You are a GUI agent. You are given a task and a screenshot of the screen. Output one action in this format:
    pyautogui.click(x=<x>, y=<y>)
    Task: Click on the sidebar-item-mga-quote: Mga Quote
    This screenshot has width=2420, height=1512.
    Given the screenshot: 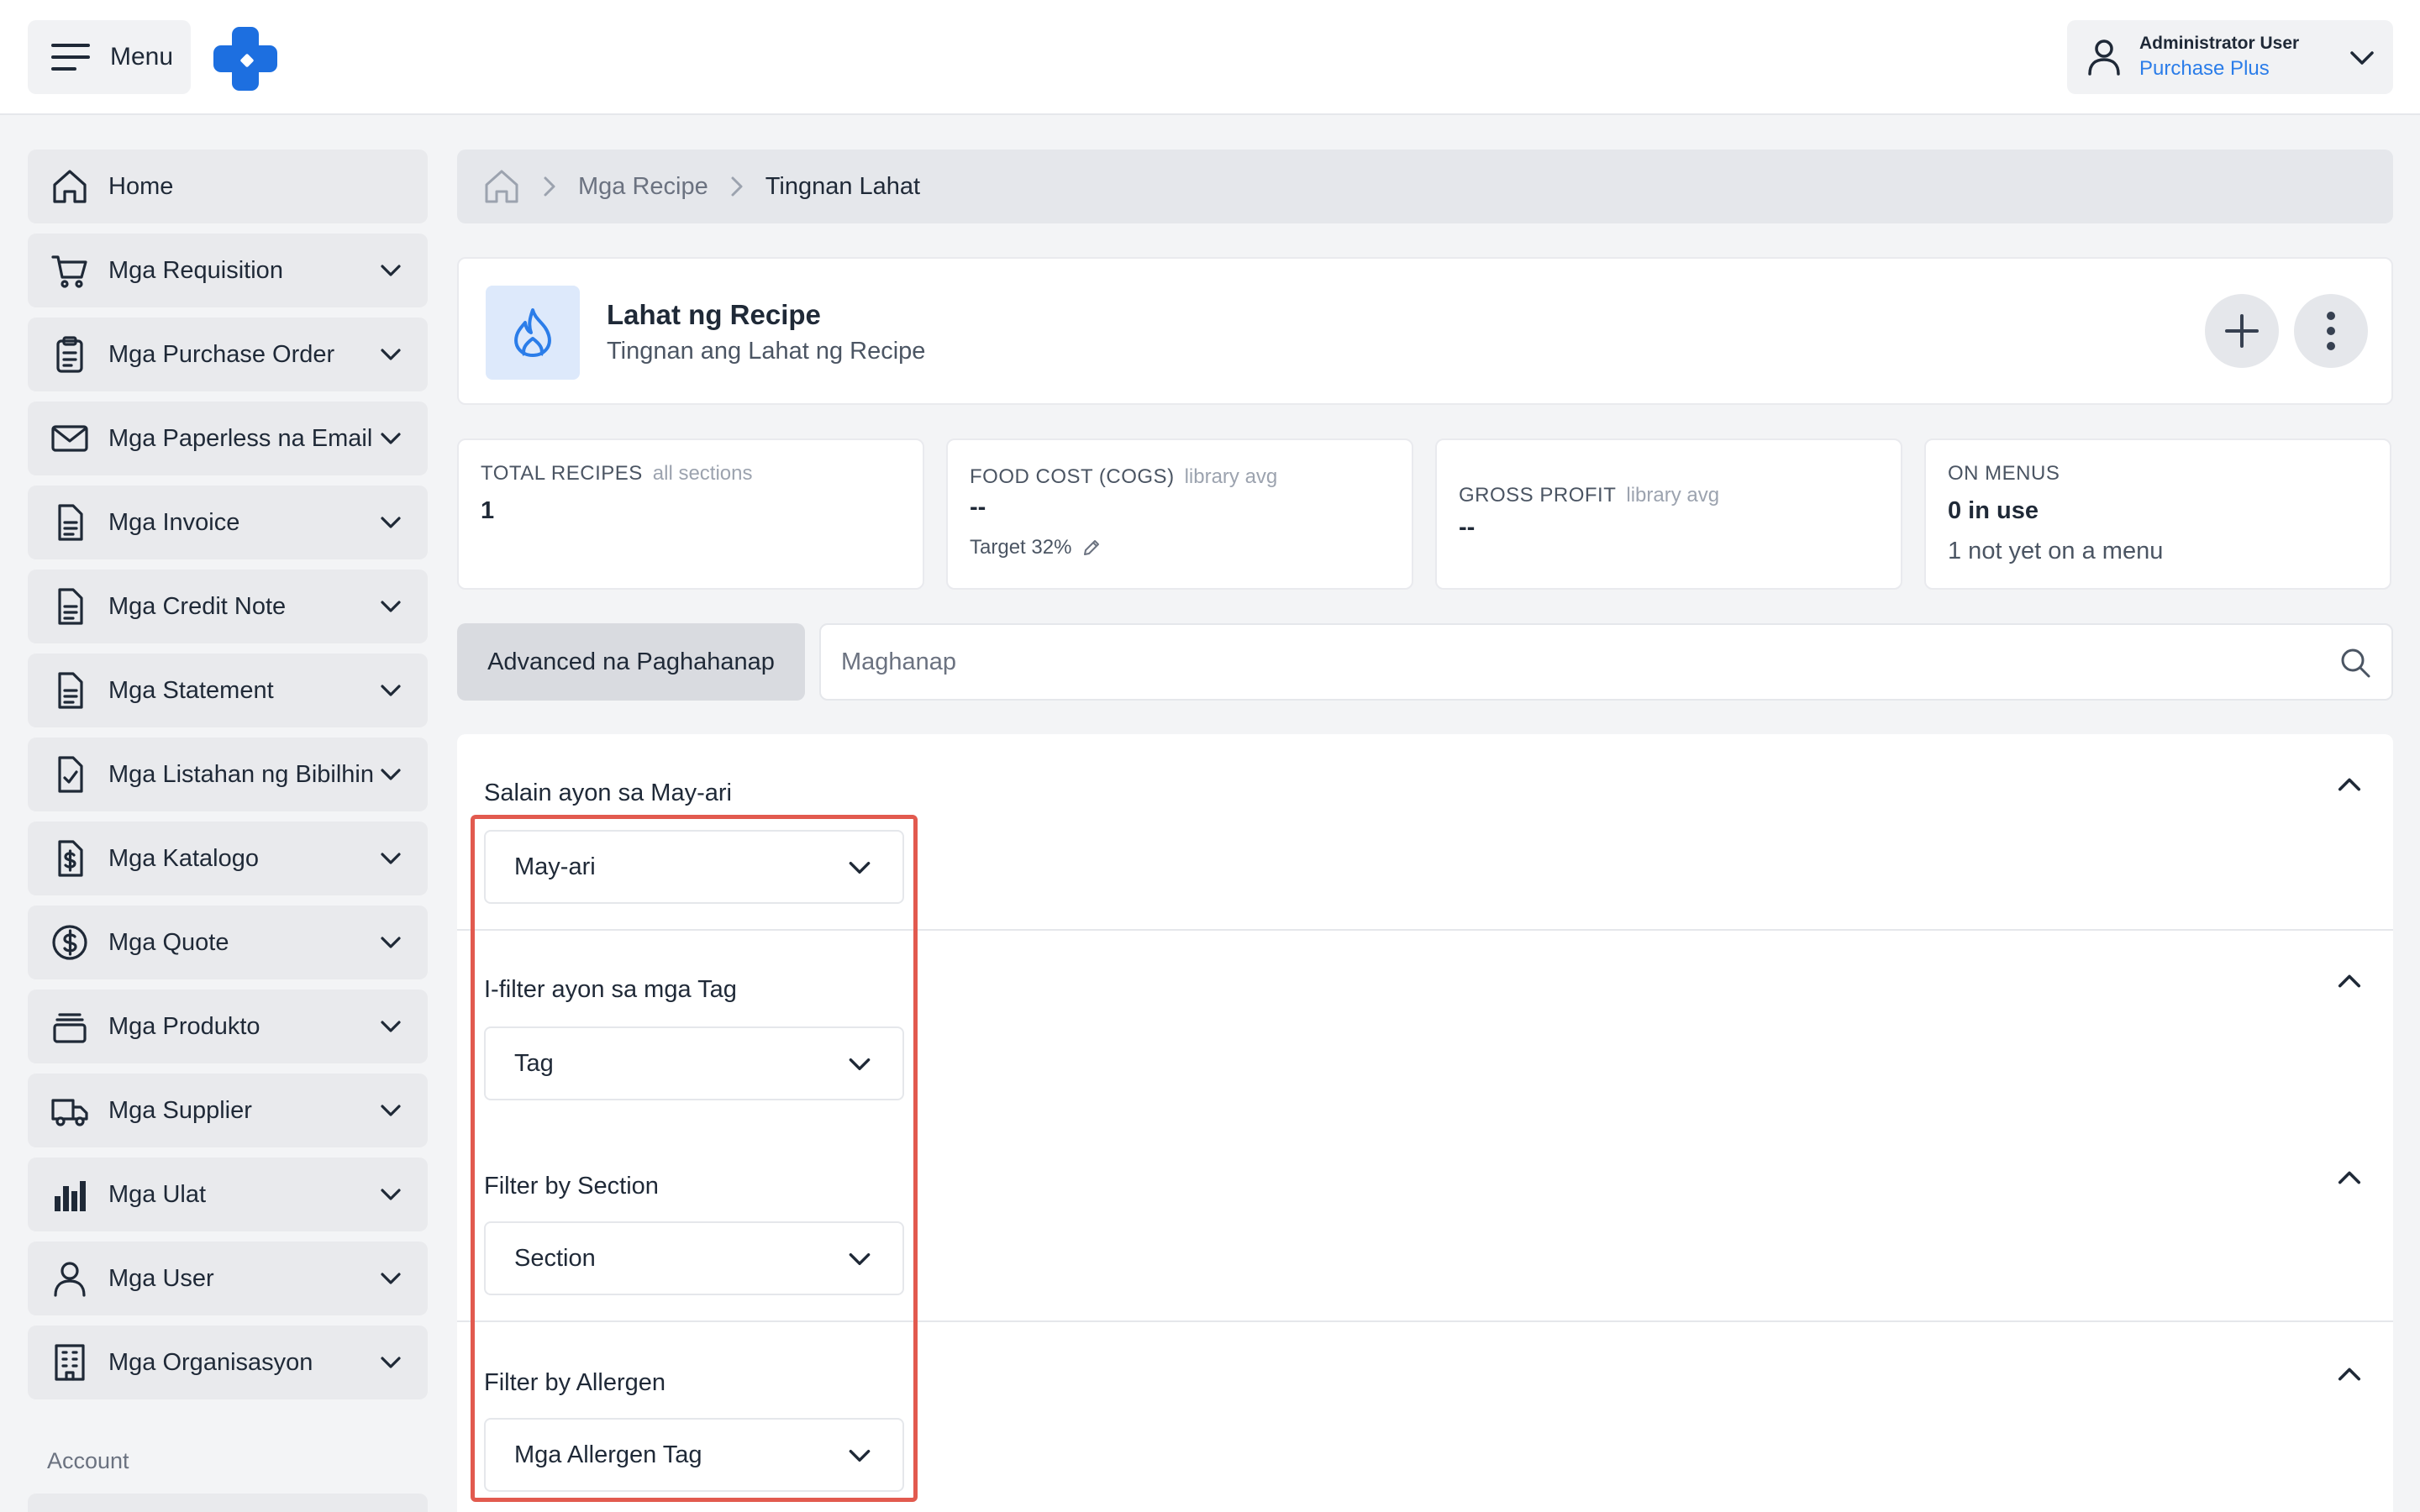 What is the action you would take?
    pyautogui.click(x=228, y=942)
    